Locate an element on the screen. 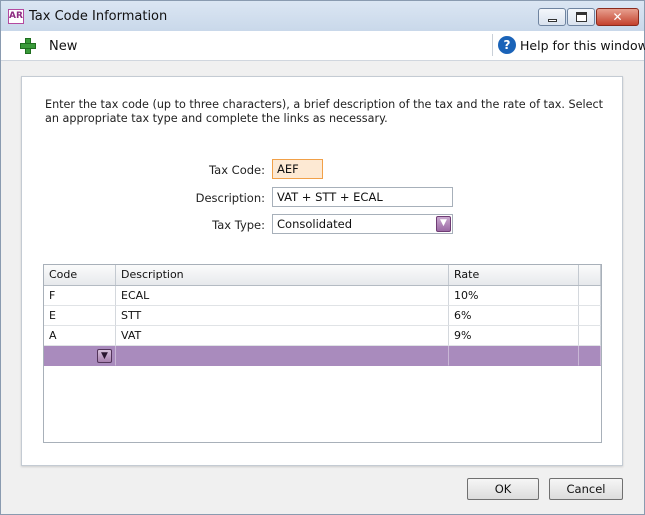 Image resolution: width=645 pixels, height=515 pixels. code-cell: F is located at coordinates (80, 296).